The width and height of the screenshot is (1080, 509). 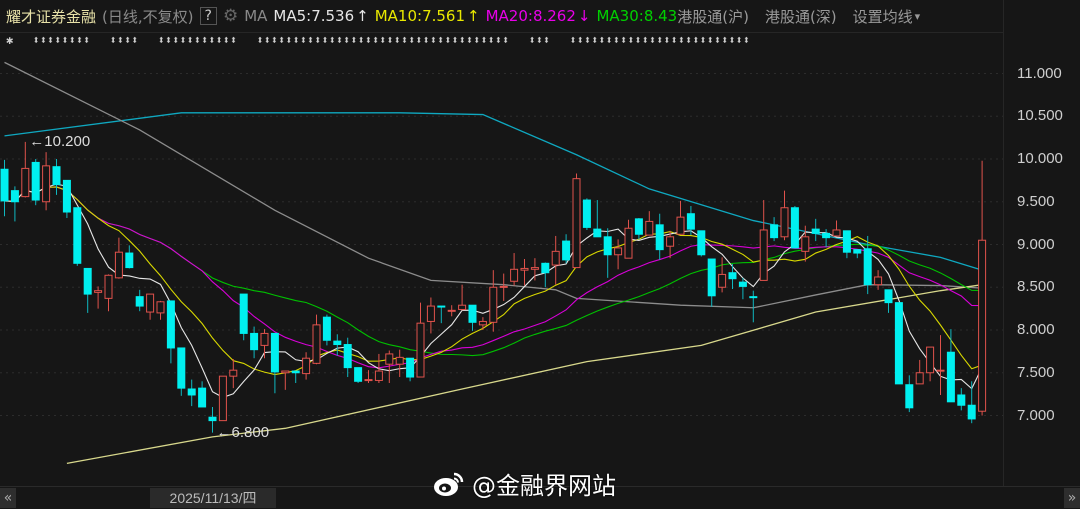 I want to click on price-annotation: ←10.200, so click(x=60, y=141).